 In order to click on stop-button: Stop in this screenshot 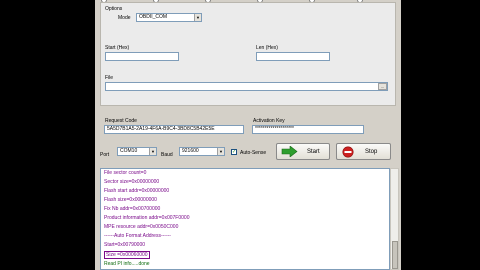, I will do `click(363, 151)`.